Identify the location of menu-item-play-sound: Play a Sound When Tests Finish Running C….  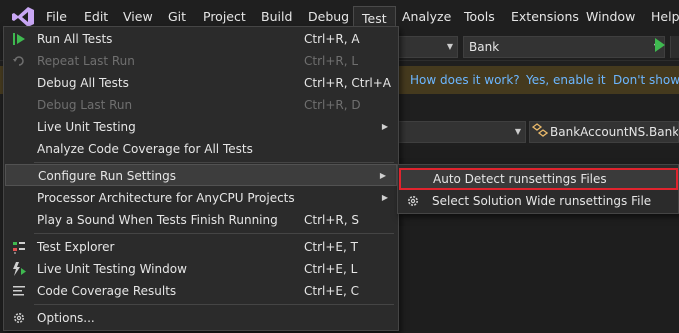
(201, 220).